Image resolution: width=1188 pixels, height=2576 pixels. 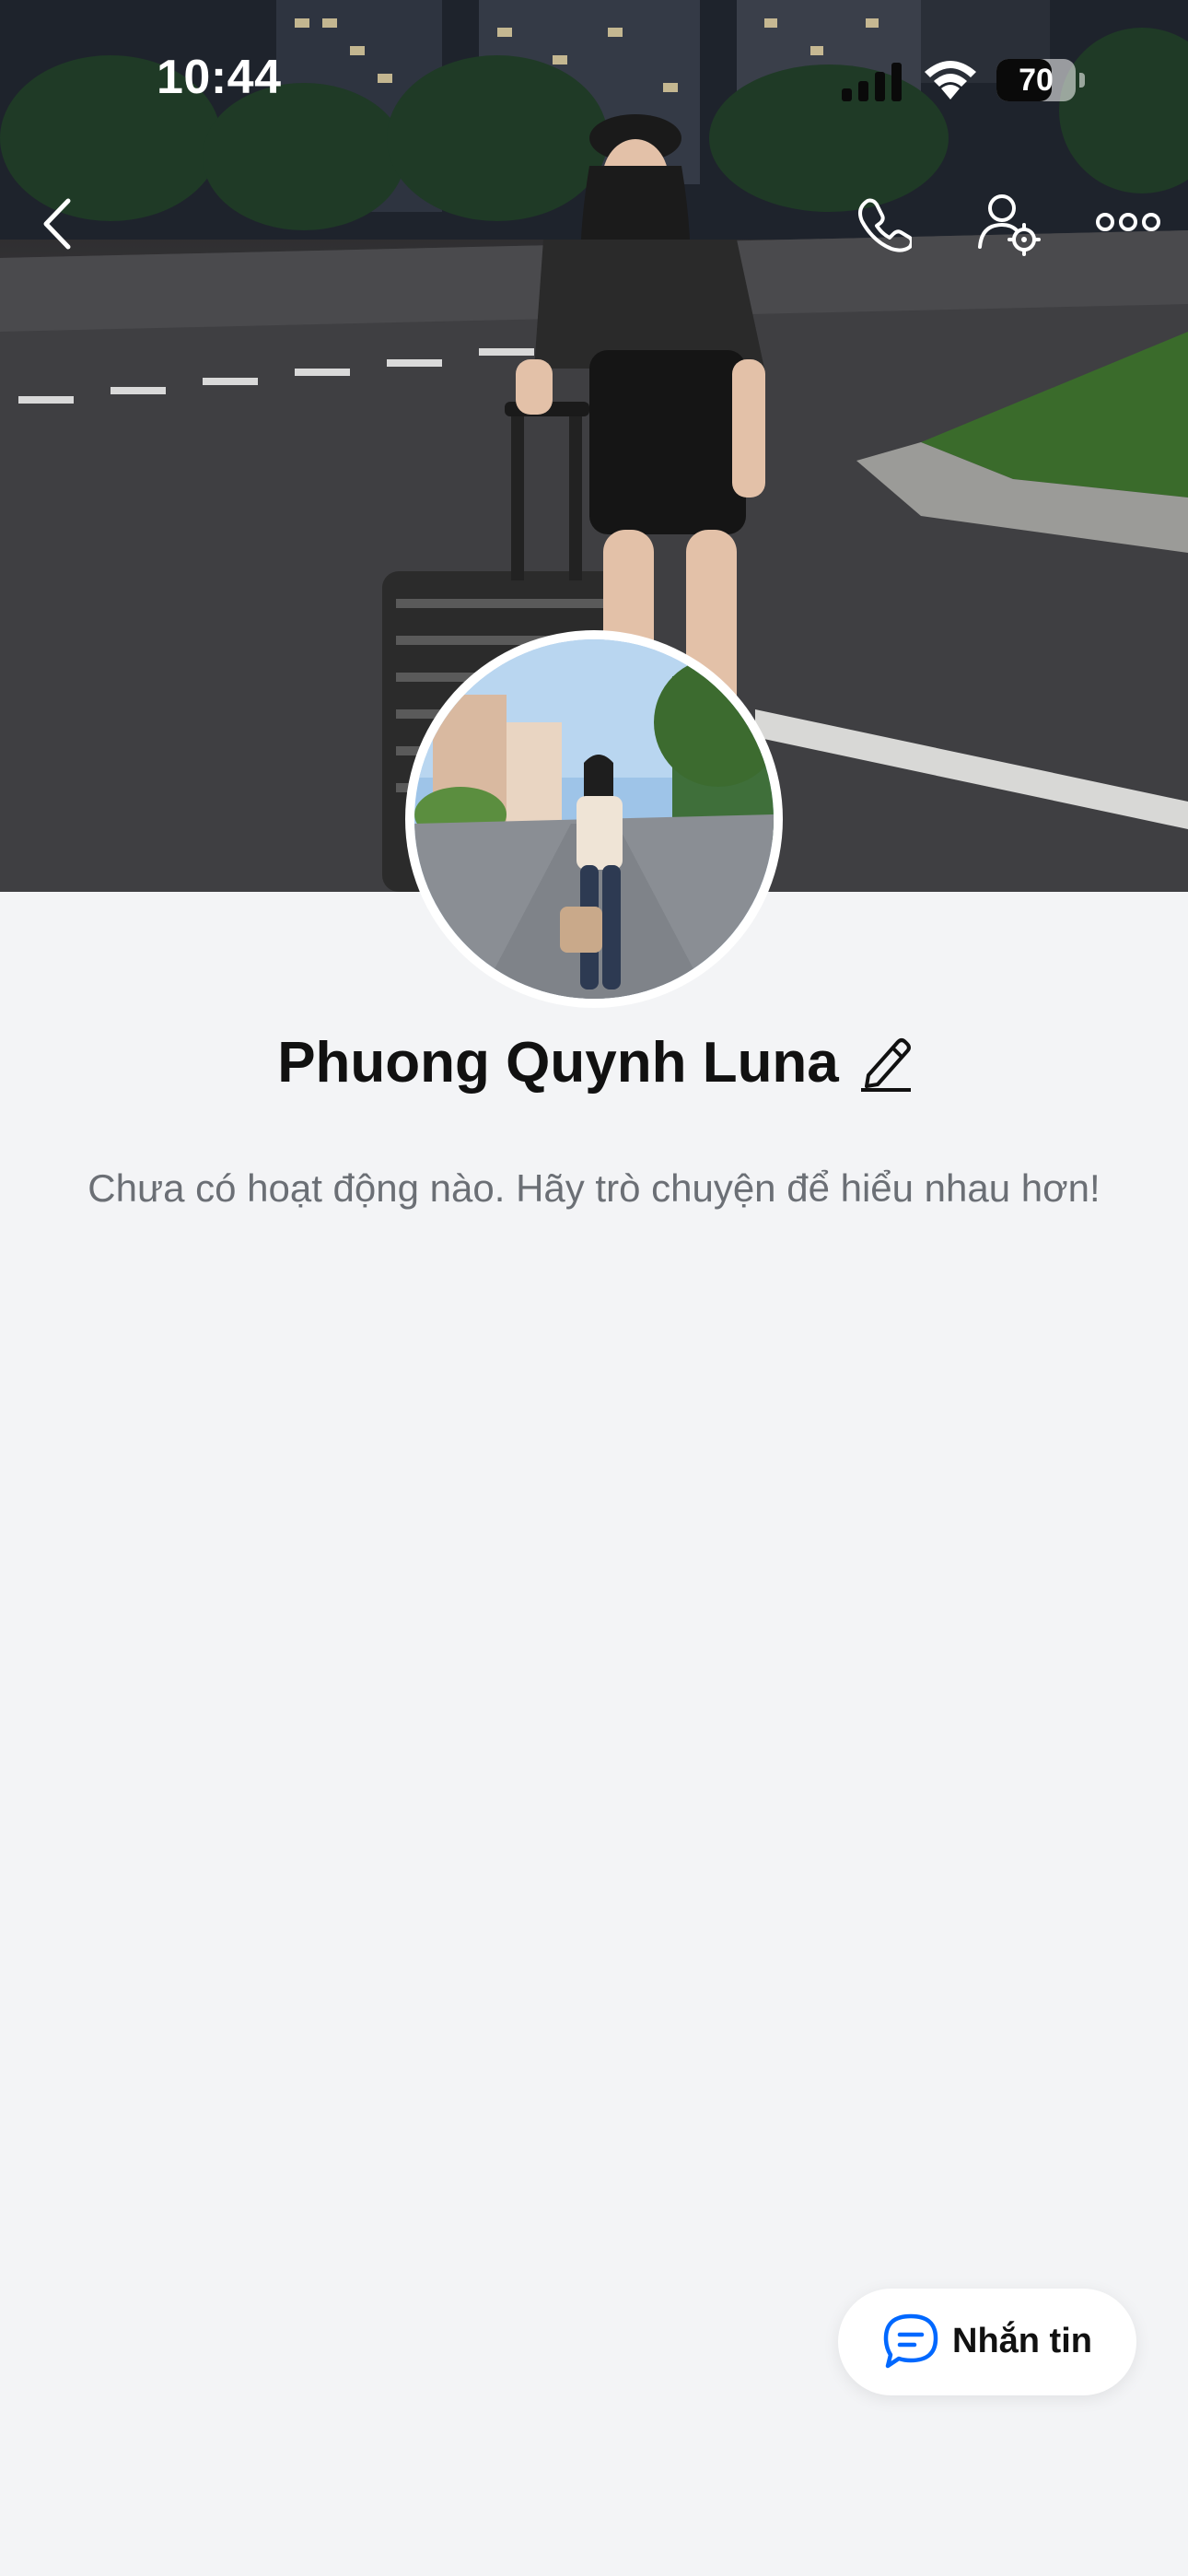 I want to click on avatar-photo, so click(x=594, y=819).